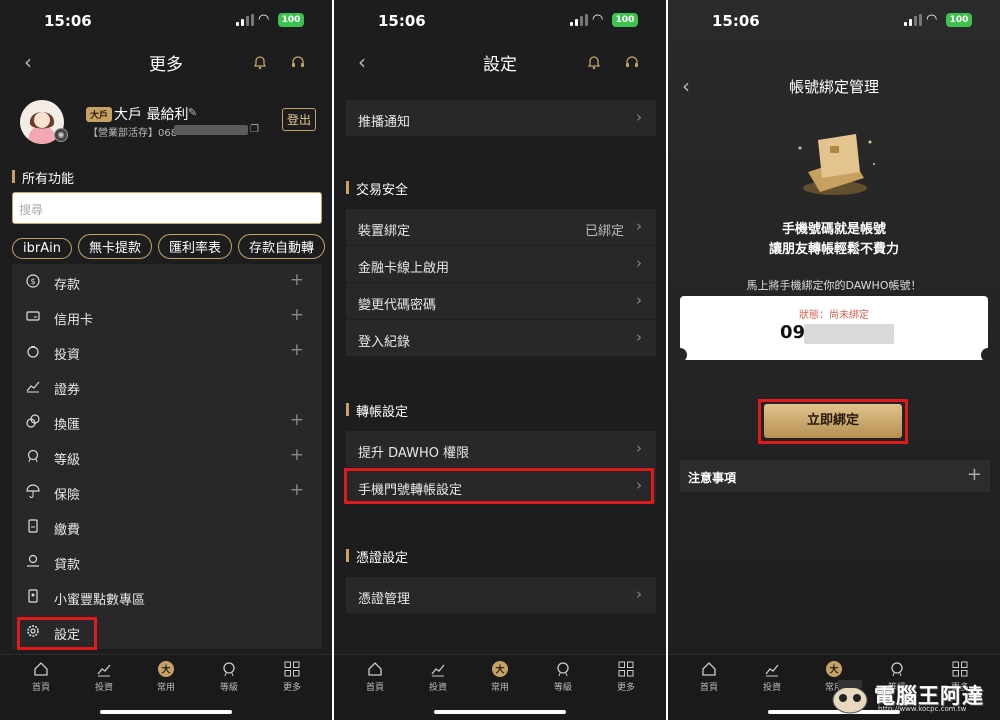  What do you see at coordinates (33, 560) in the screenshot?
I see `hand-coin-icon` at bounding box center [33, 560].